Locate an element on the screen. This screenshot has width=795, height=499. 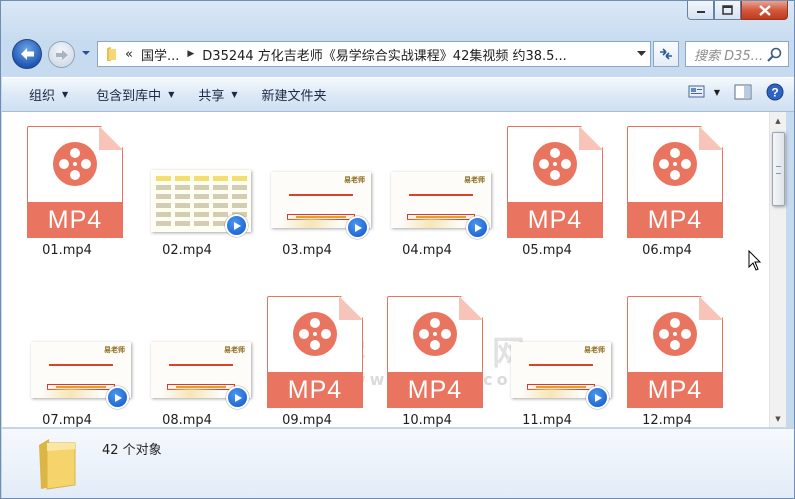
close-button is located at coordinates (764, 10).